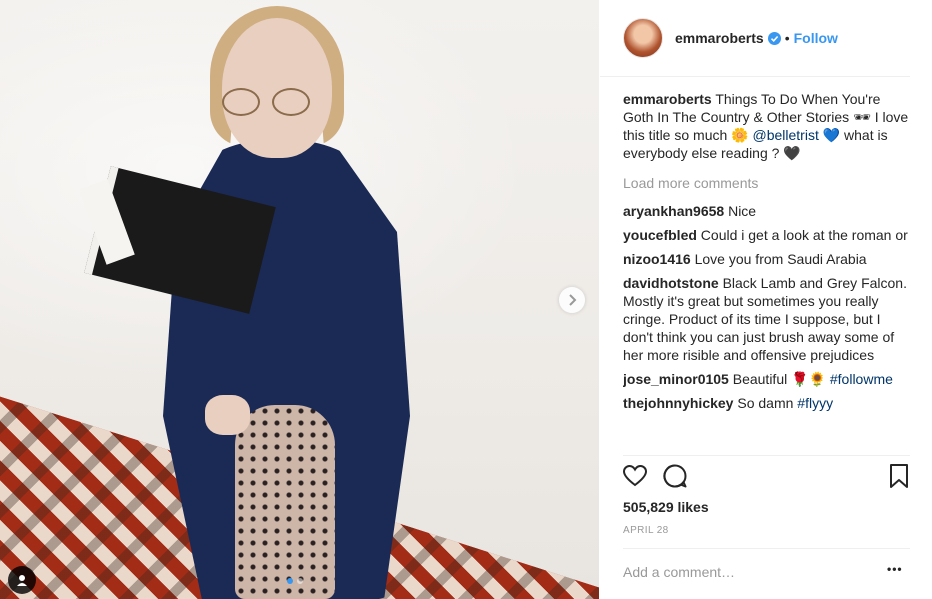  I want to click on load-more-comments-button: Load more comments, so click(766, 183).